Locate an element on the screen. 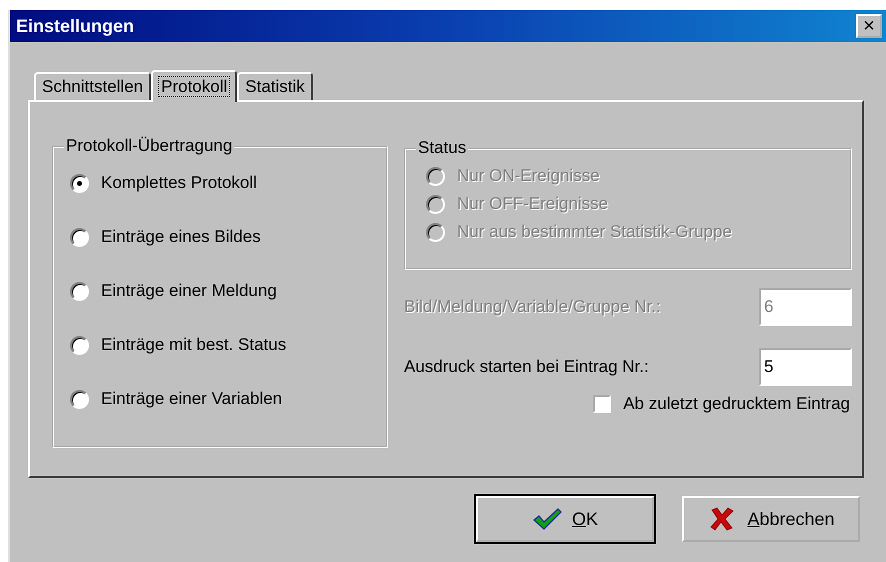  radio-label: Einträge einer Meldung is located at coordinates (189, 291).